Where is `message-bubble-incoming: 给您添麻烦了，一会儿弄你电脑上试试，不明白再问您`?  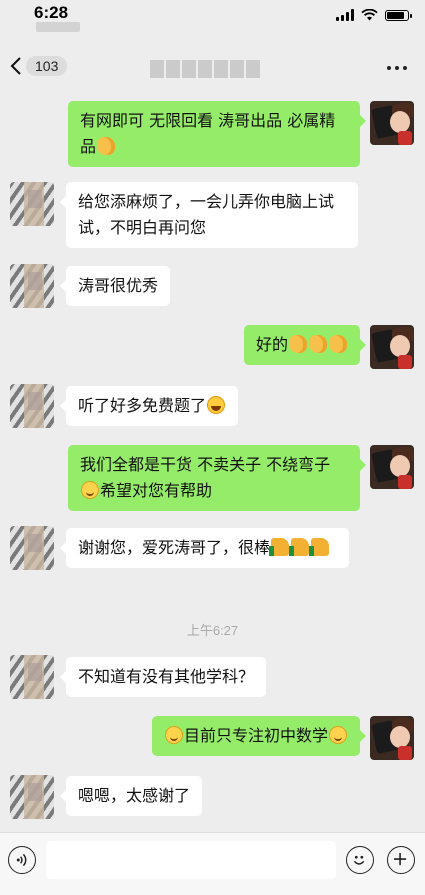 message-bubble-incoming: 给您添麻烦了，一会儿弄你电脑上试试，不明白再问您 is located at coordinates (209, 215).